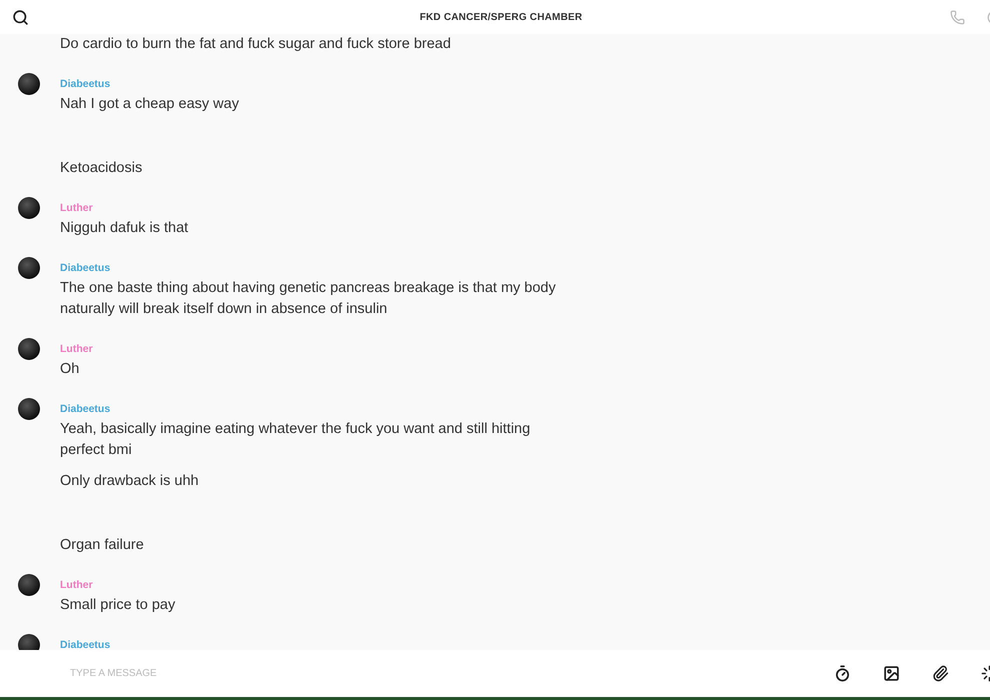 The image size is (990, 700). What do you see at coordinates (20, 17) in the screenshot?
I see `search-icon` at bounding box center [20, 17].